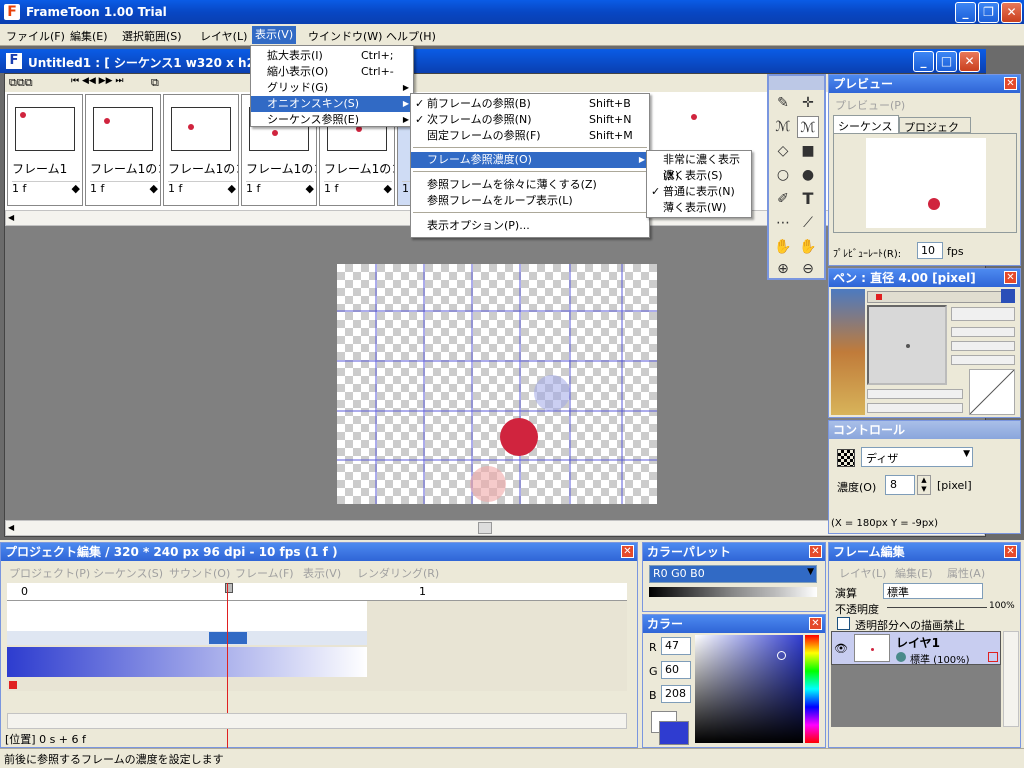 The width and height of the screenshot is (1024, 768). What do you see at coordinates (1010, 551) in the screenshot?
I see `frame-edit-close-icon: ✕` at bounding box center [1010, 551].